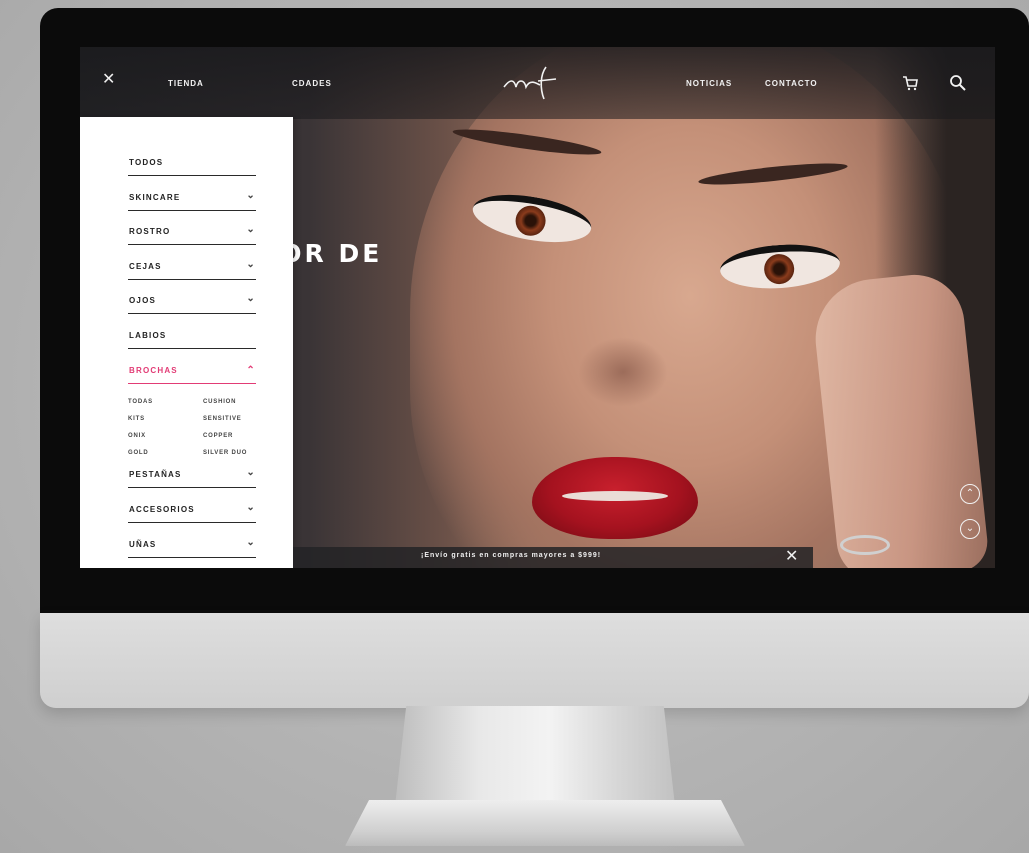 The width and height of the screenshot is (1029, 853). Describe the element at coordinates (535, 756) in the screenshot. I see `monitor-stand` at that location.